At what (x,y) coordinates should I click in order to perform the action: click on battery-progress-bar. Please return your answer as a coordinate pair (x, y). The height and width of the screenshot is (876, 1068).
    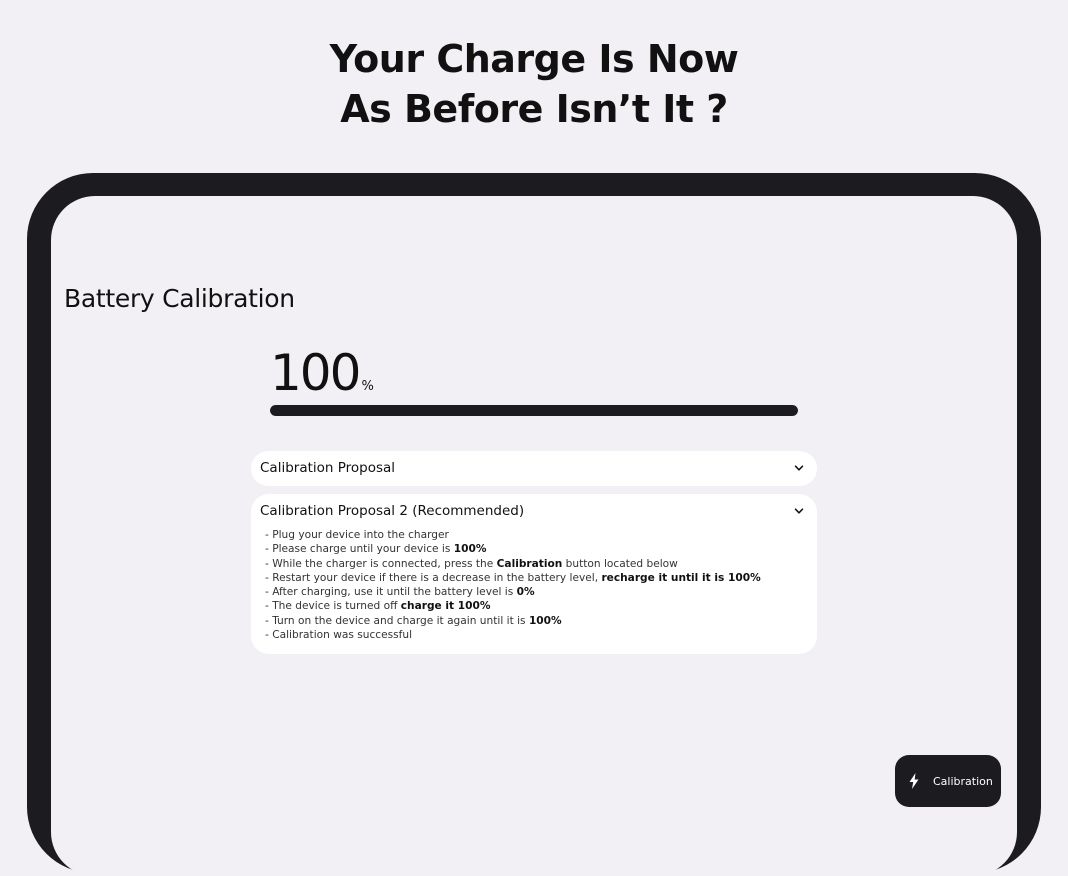
    Looking at the image, I should click on (534, 410).